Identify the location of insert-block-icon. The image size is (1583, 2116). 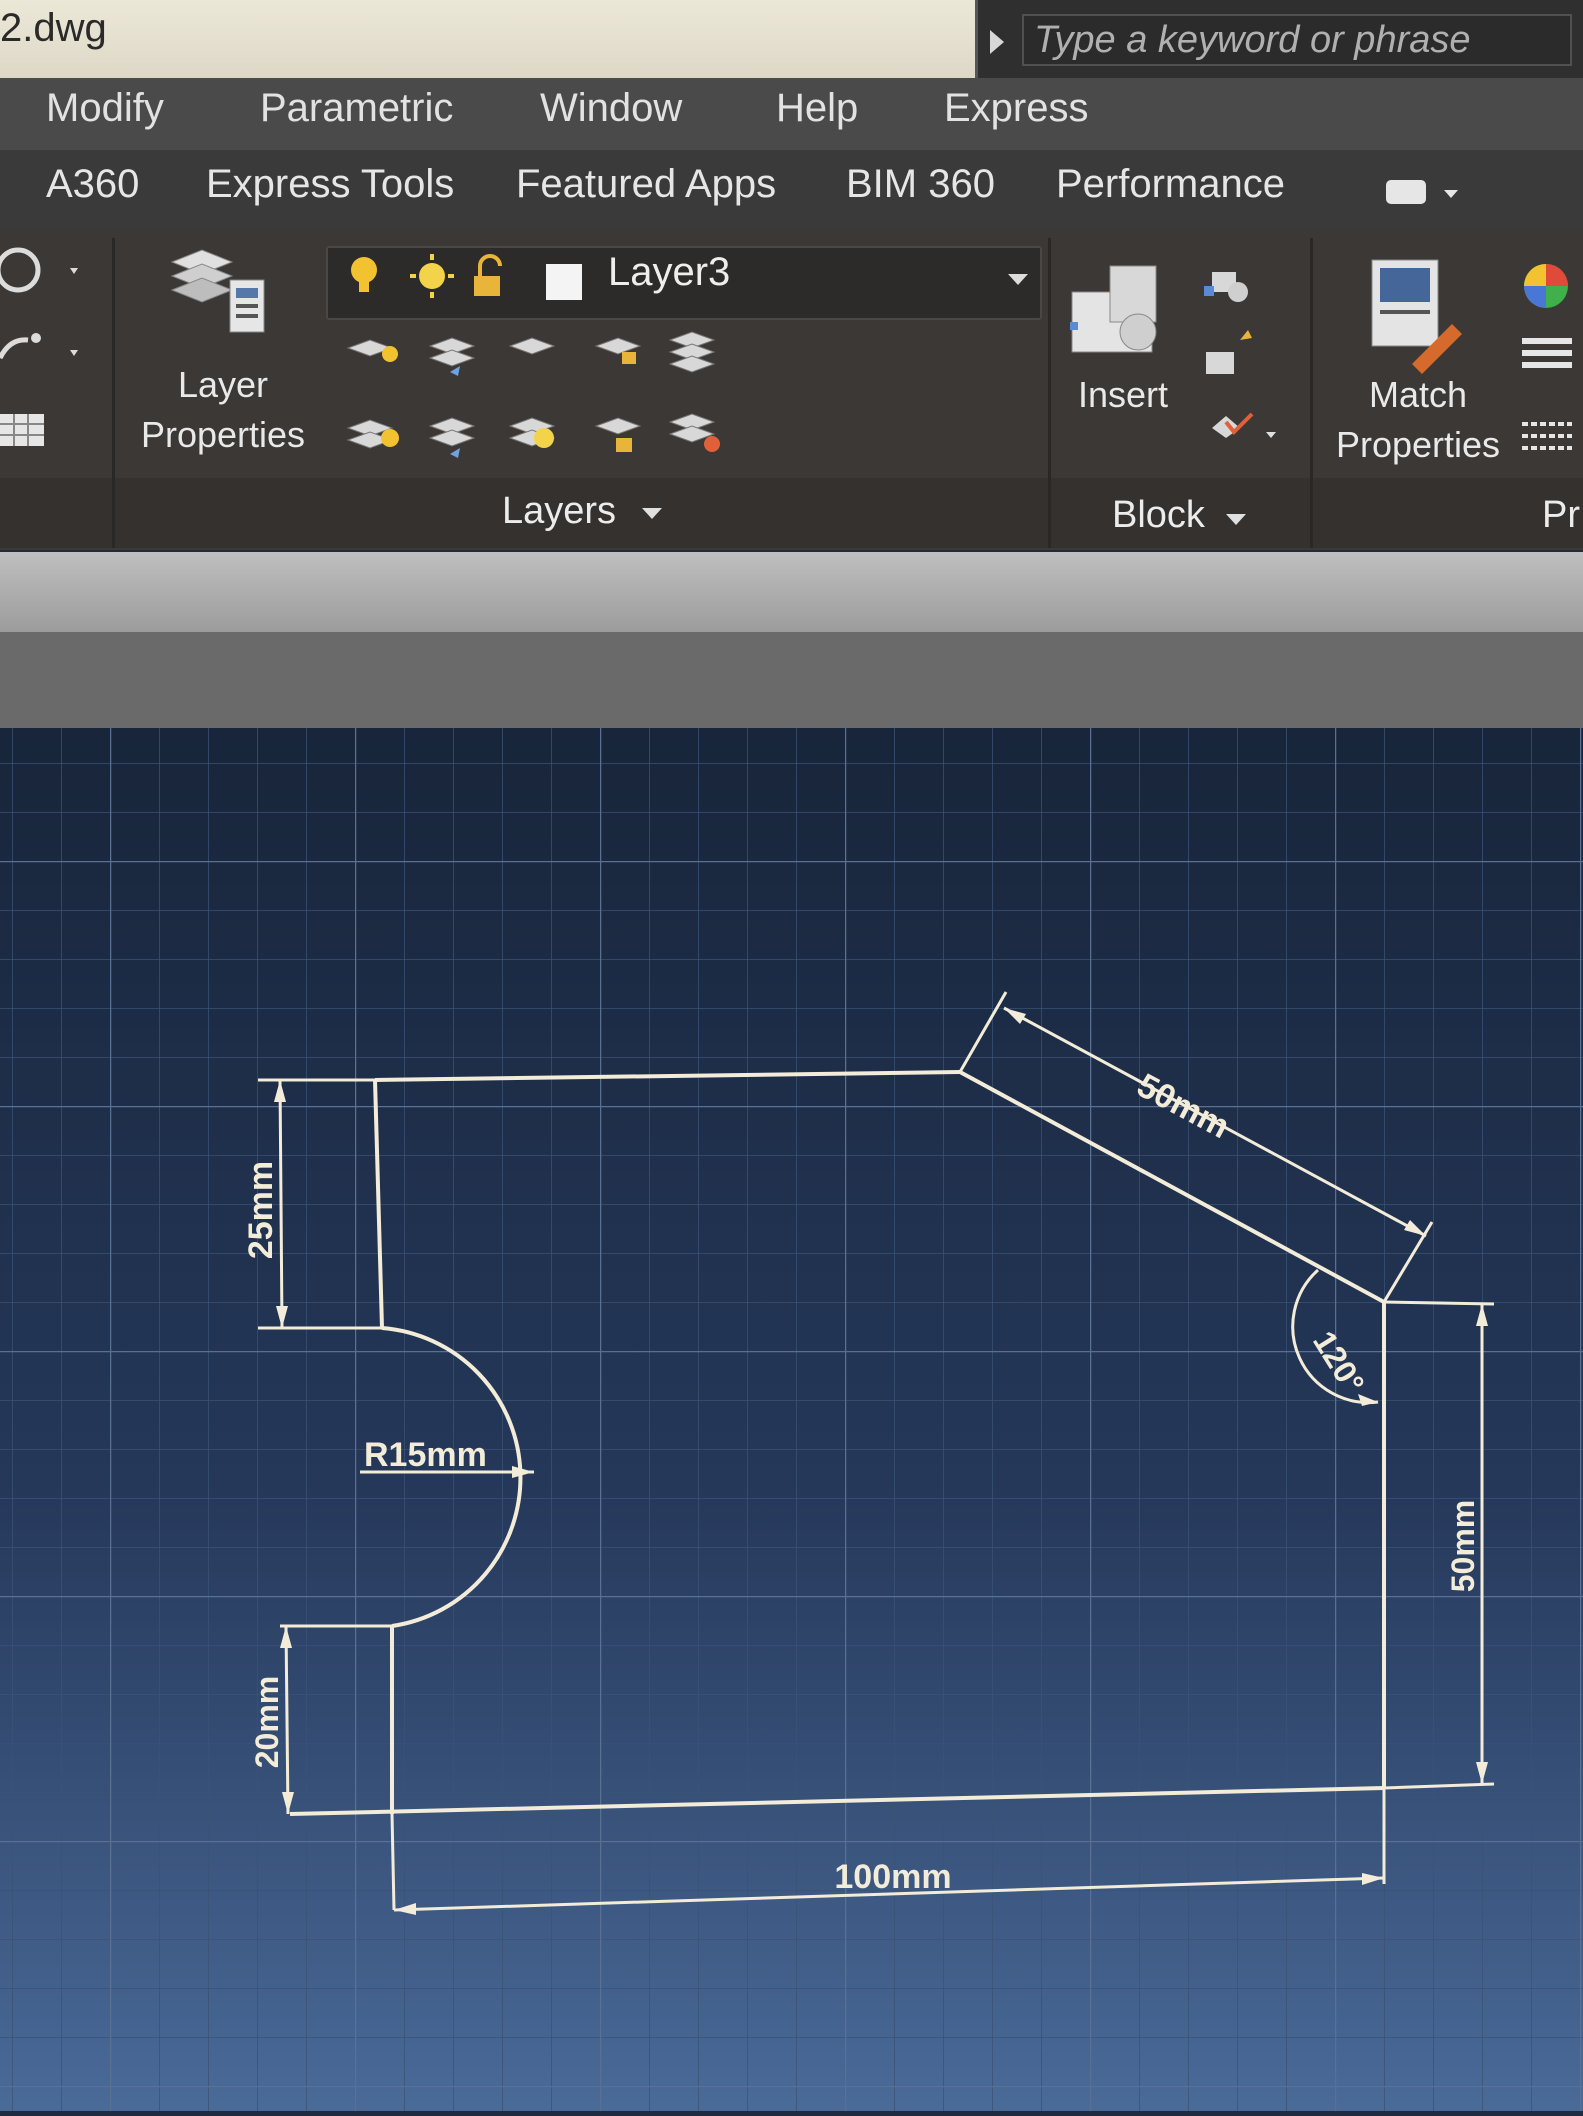
(1171, 352).